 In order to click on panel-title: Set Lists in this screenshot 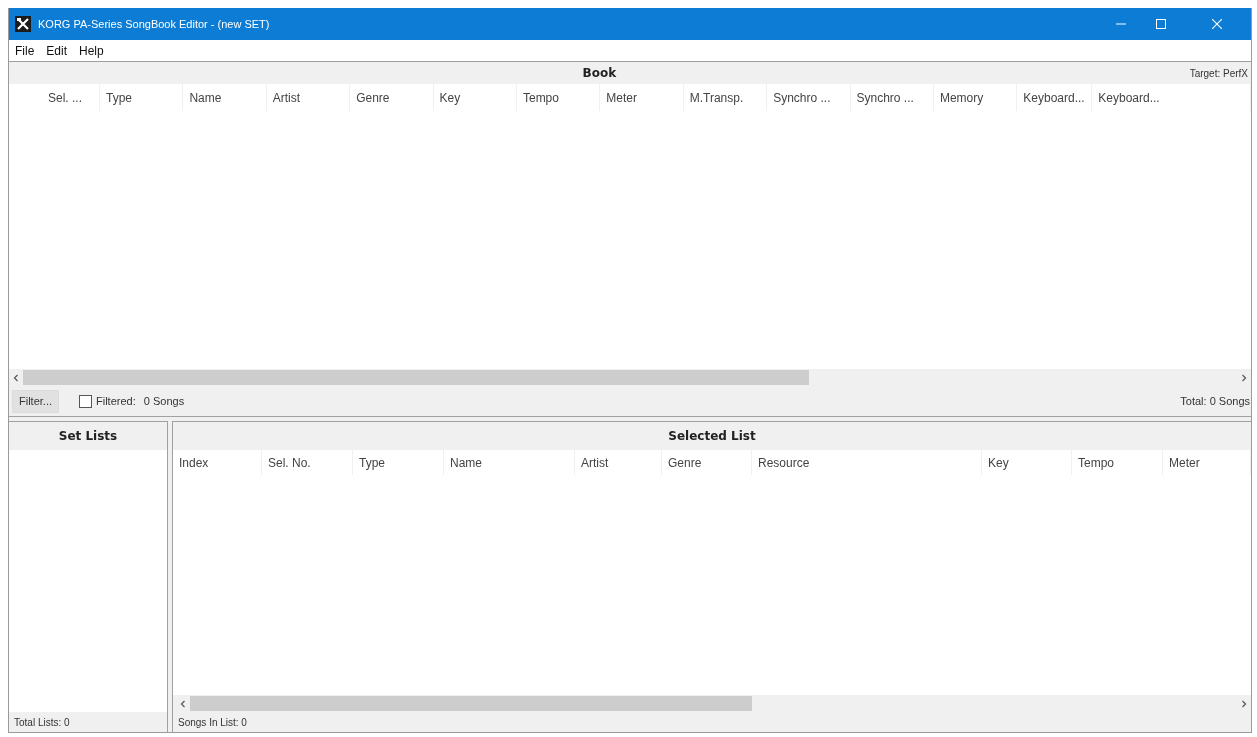, I will do `click(88, 436)`.